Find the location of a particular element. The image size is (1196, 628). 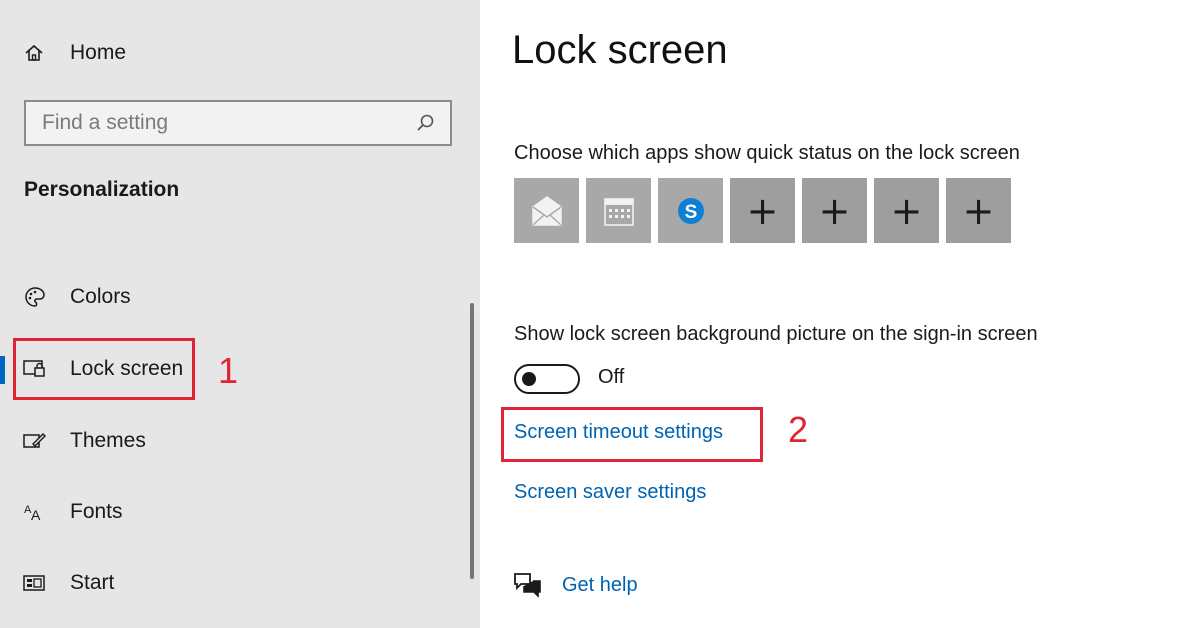

sidebar-item-label: Colors is located at coordinates (100, 296).